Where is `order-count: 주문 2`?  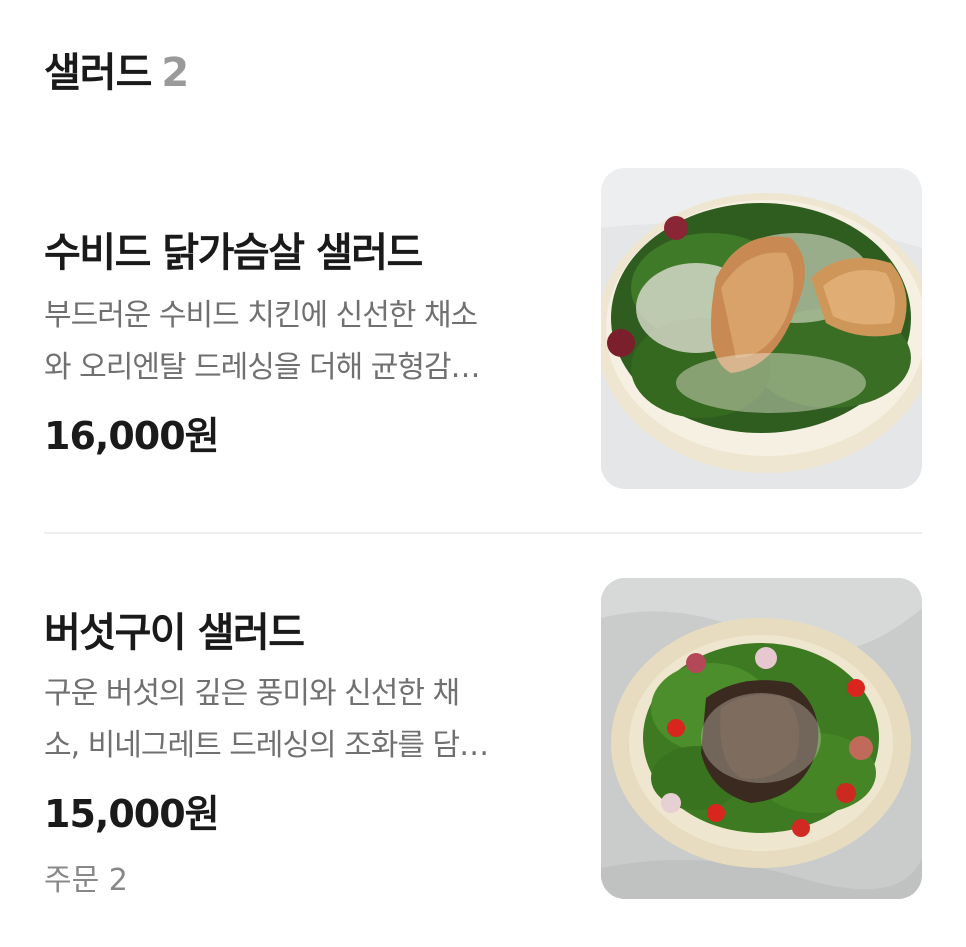 order-count: 주문 2 is located at coordinates (86, 880).